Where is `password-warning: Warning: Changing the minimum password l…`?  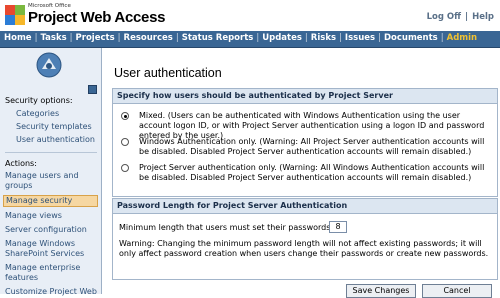 password-warning: Warning: Changing the minimum password l… is located at coordinates (304, 248).